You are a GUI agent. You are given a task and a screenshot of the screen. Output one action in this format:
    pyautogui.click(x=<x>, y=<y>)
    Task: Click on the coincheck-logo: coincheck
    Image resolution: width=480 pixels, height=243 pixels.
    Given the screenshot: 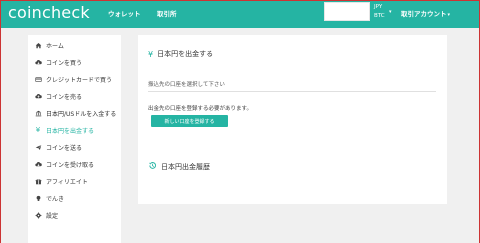 What is the action you would take?
    pyautogui.click(x=49, y=12)
    